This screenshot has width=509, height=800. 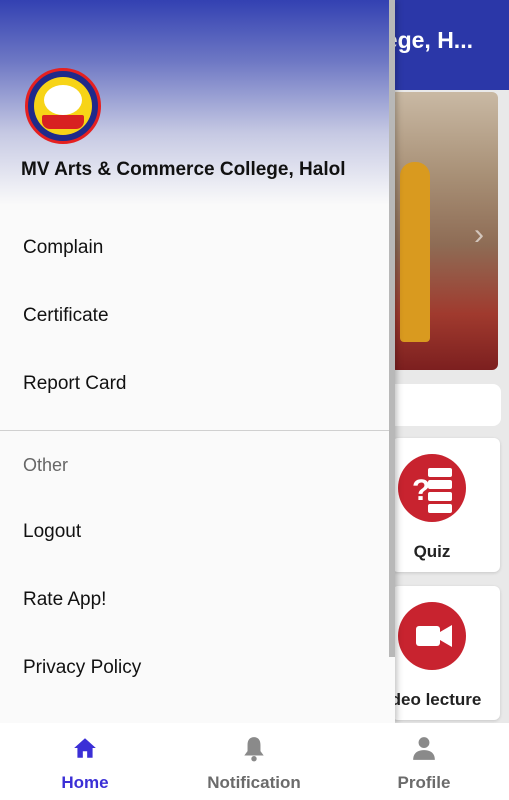 I want to click on person-icon, so click(x=424, y=748).